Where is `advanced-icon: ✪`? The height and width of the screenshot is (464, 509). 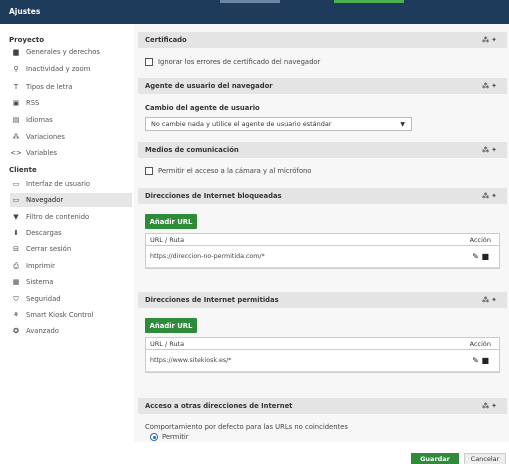 advanced-icon: ✪ is located at coordinates (16, 331).